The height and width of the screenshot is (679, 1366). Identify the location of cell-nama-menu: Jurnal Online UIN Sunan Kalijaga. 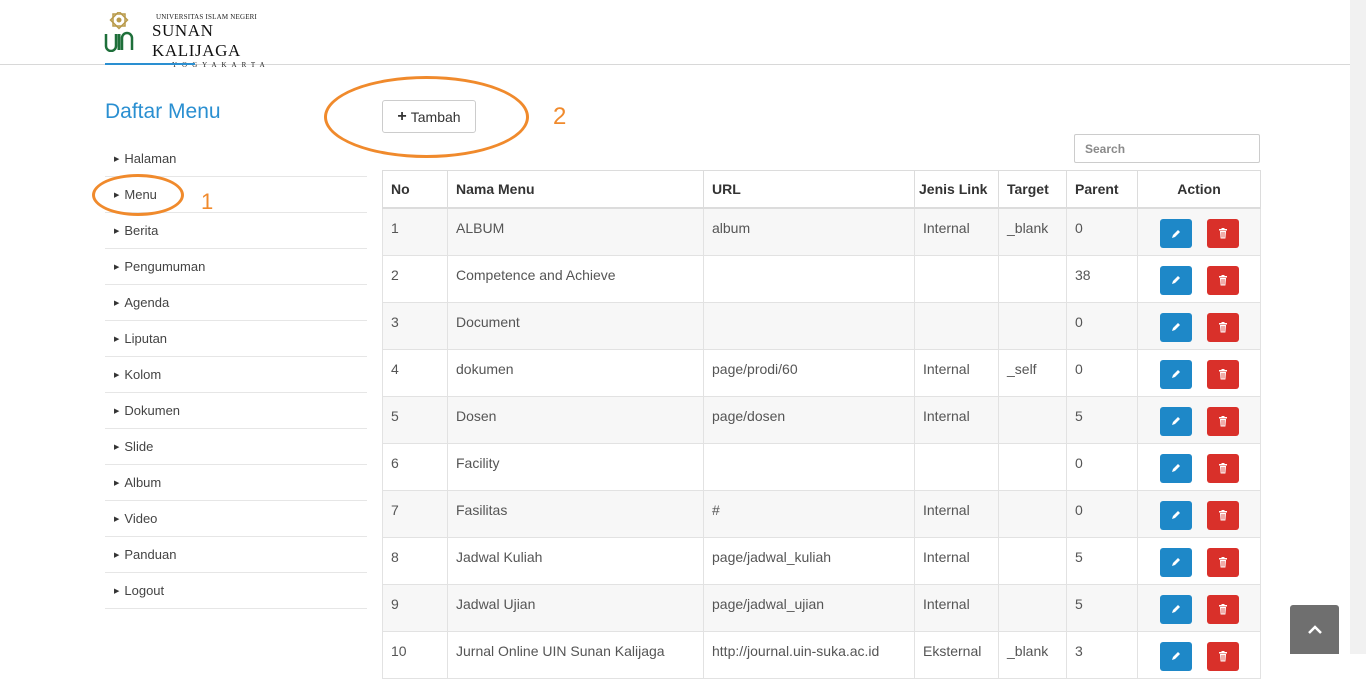
(575, 654).